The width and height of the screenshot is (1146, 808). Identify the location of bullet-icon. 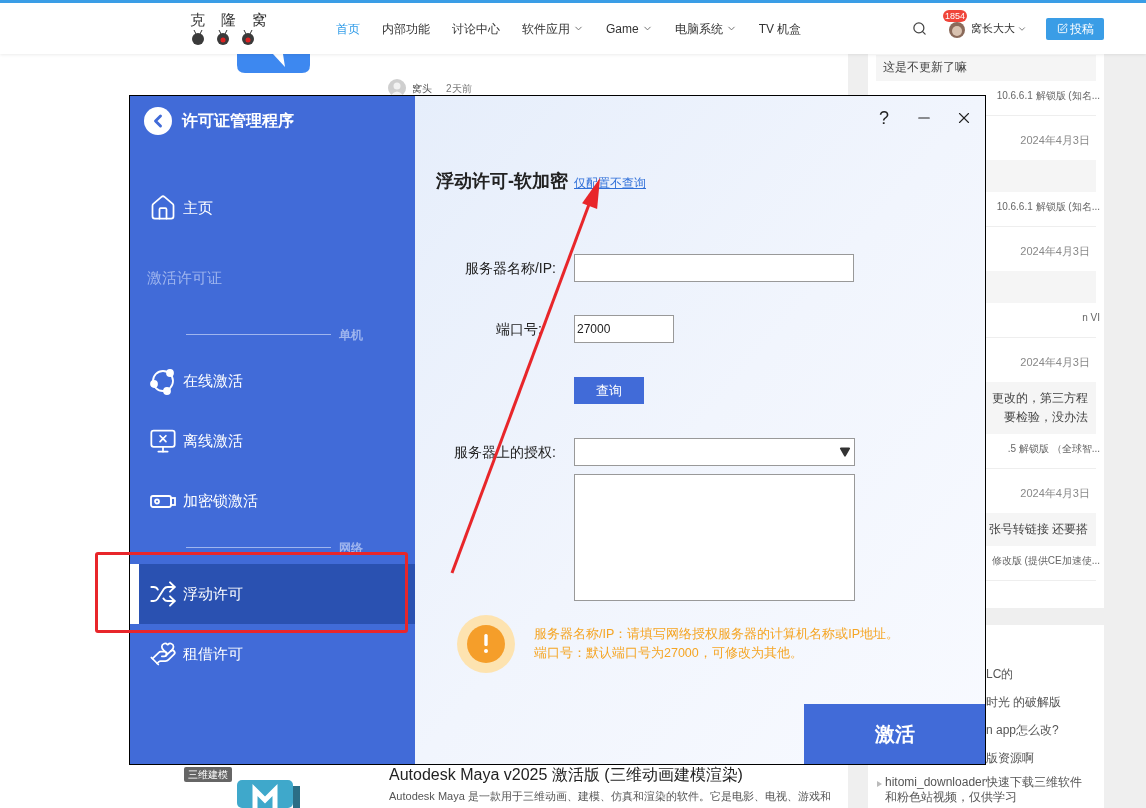
(879, 784).